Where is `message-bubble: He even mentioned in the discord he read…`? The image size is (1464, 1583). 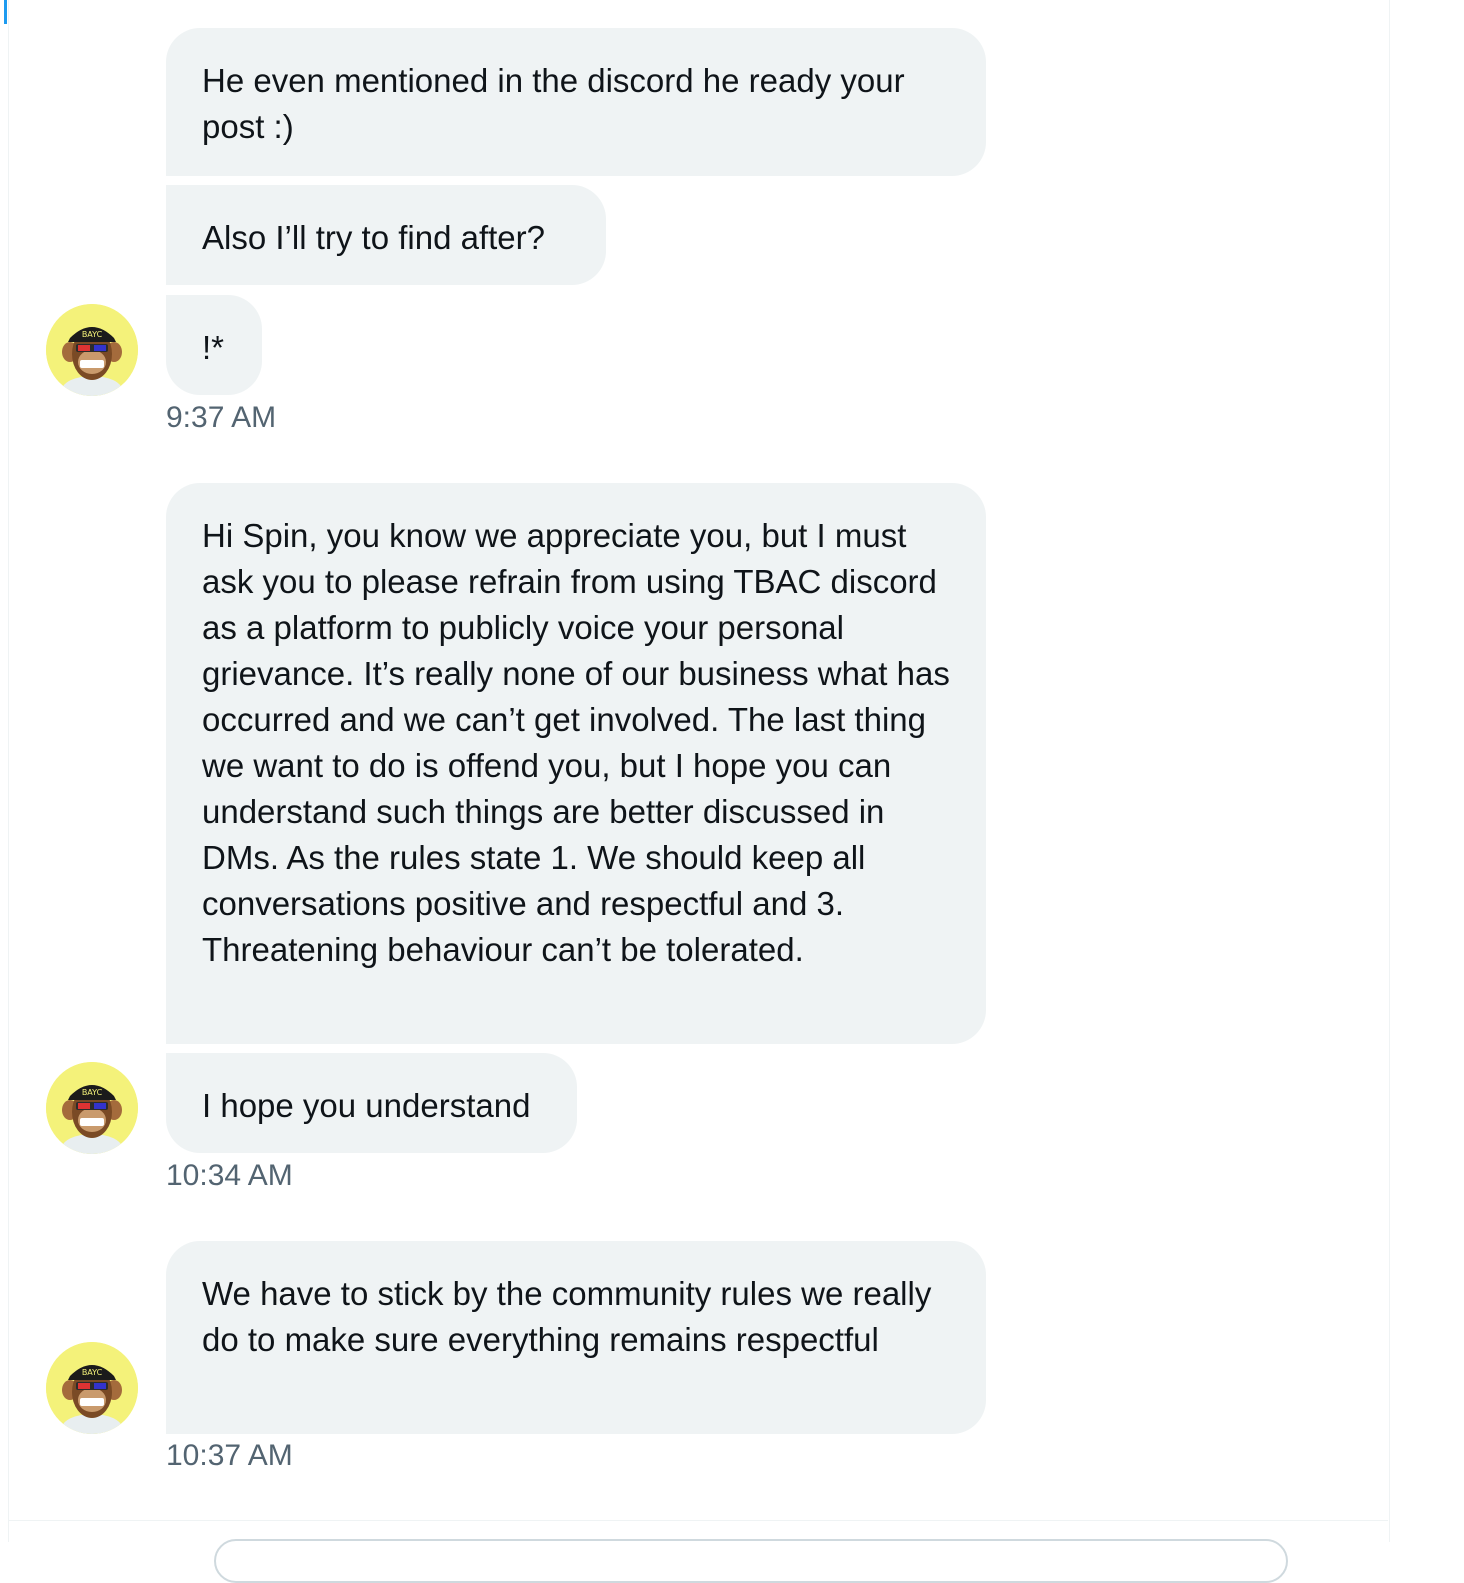
message-bubble: He even mentioned in the discord he read… is located at coordinates (576, 102).